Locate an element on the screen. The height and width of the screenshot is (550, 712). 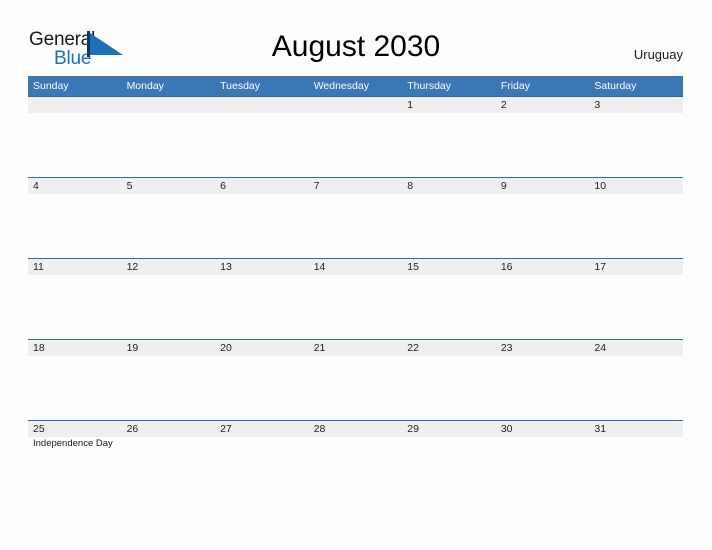
calendar-day-cell: 22 is located at coordinates (449, 380).